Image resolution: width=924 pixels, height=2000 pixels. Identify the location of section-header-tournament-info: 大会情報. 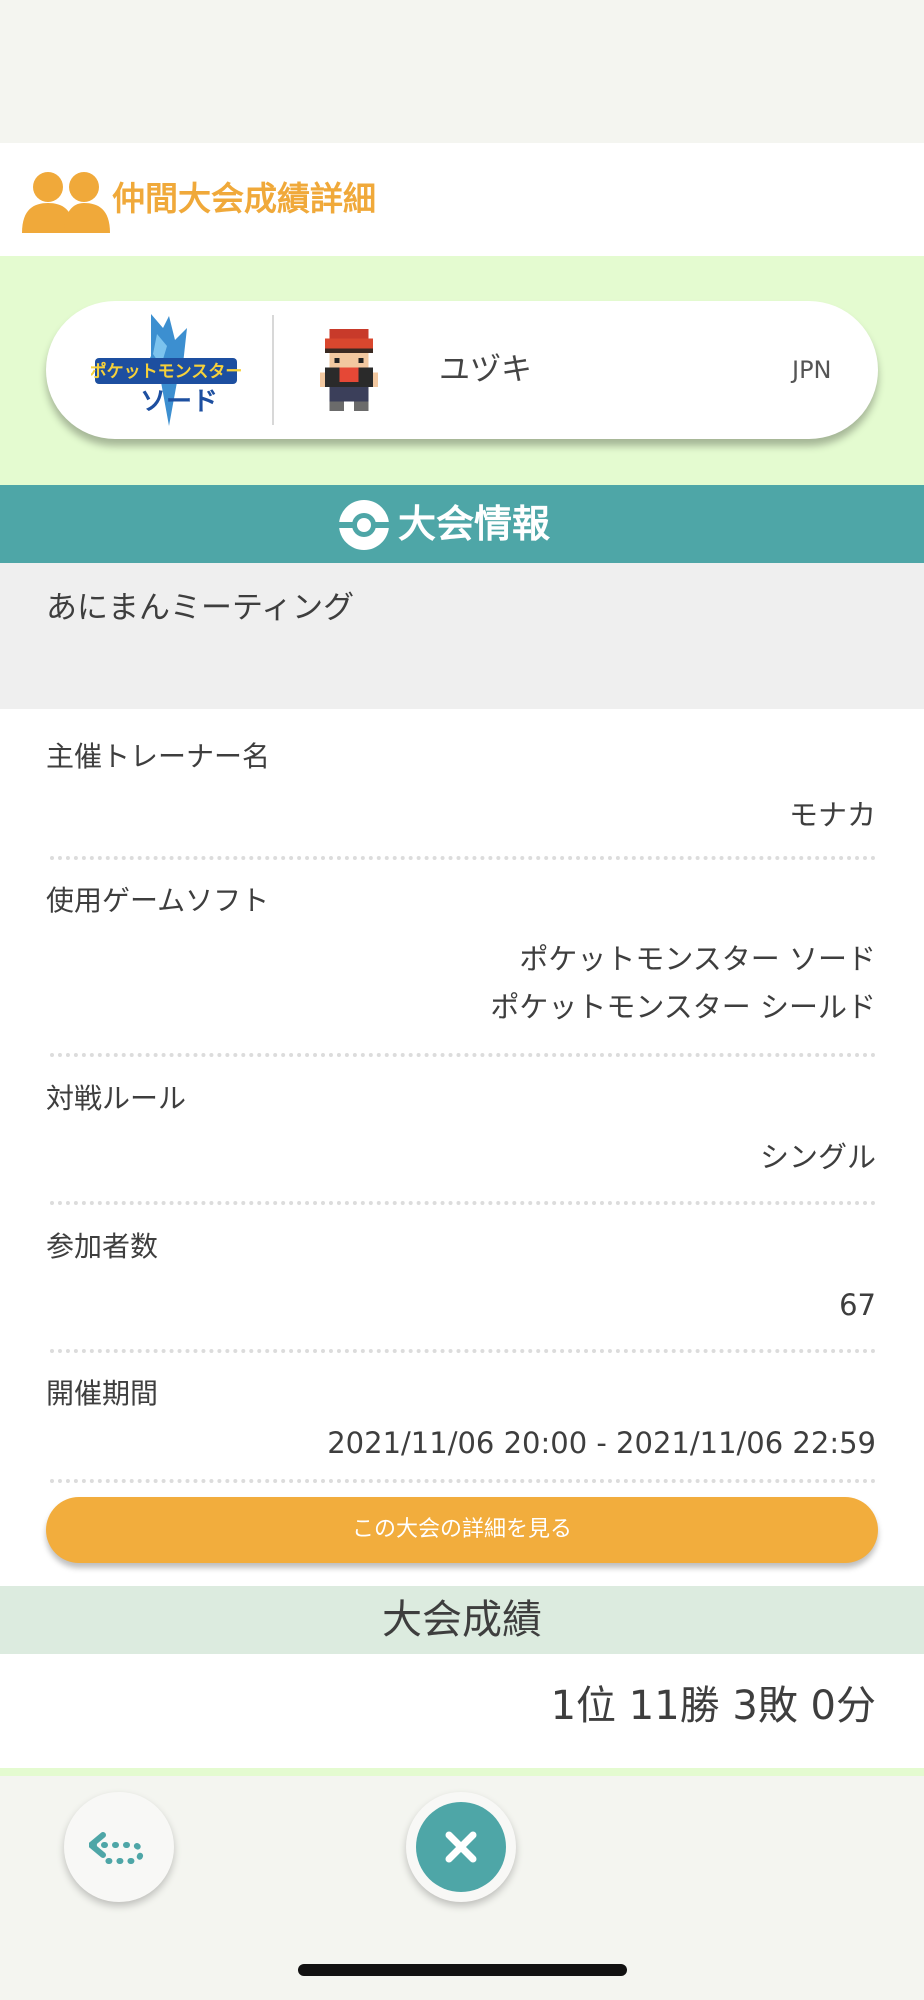
(462, 524).